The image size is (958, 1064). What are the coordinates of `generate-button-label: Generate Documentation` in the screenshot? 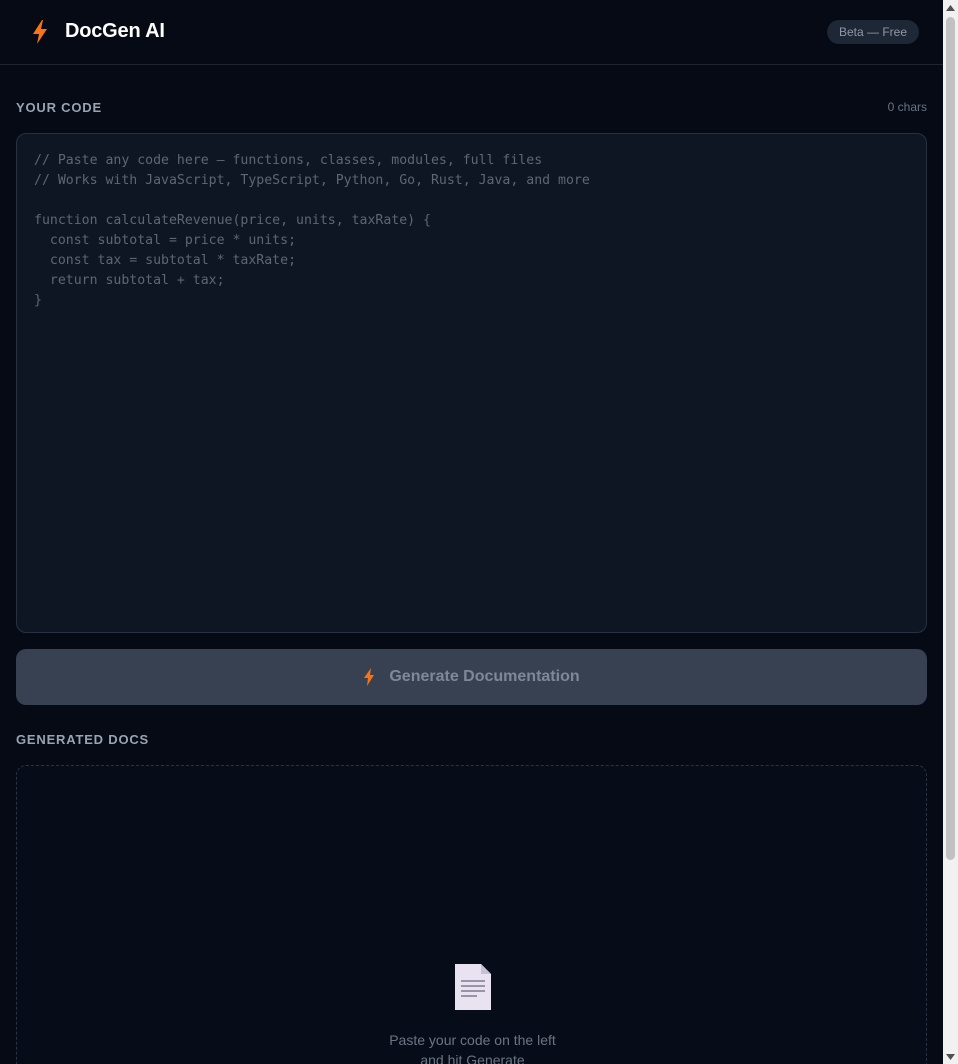 It's located at (484, 676).